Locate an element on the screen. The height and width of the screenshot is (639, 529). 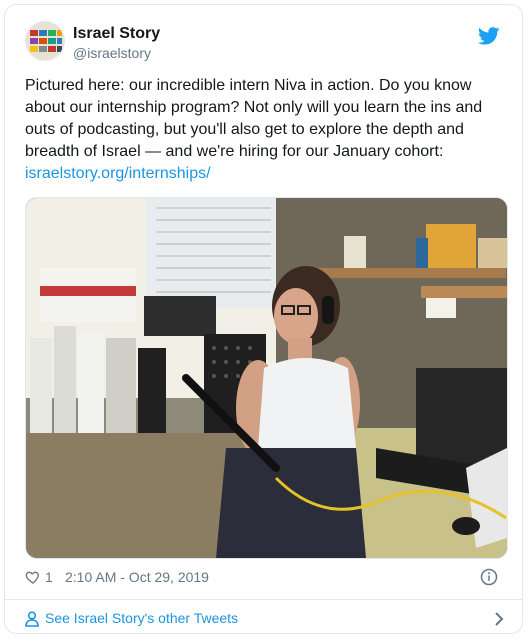
tweet-meta: 1 2:10 AM - Oct 29, 2019 is located at coordinates (265, 578).